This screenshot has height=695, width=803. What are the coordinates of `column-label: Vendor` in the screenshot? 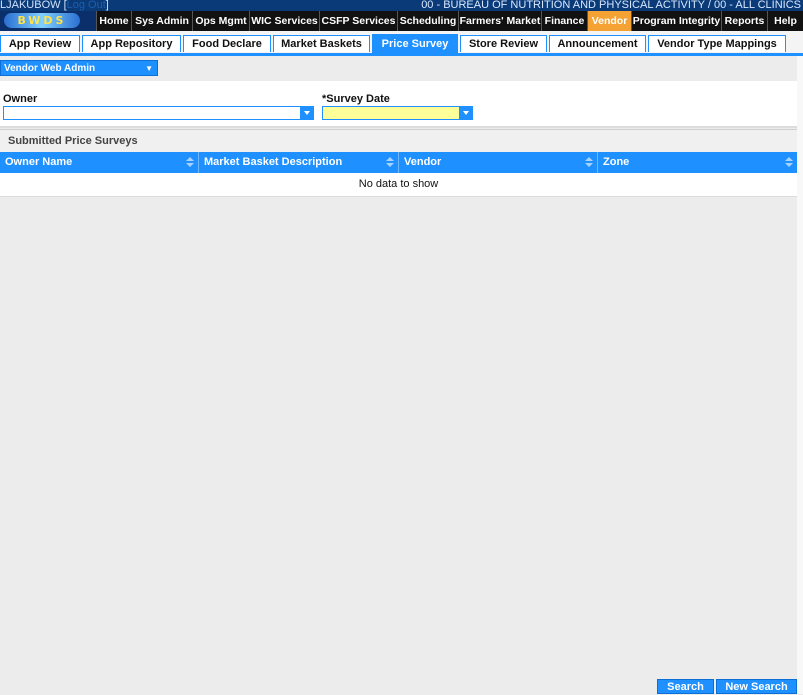 It's located at (423, 162).